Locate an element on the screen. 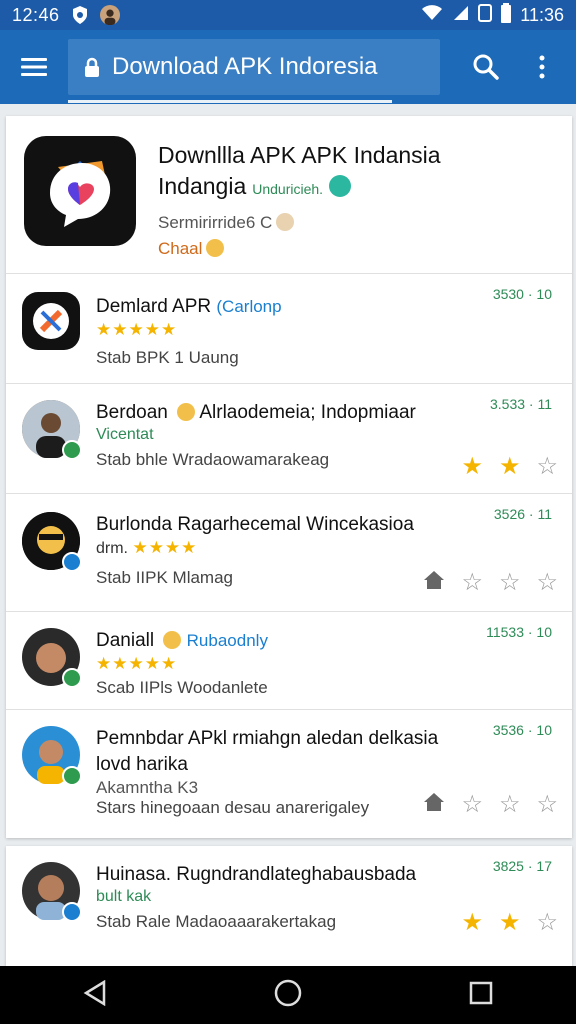 The height and width of the screenshot is (1024, 576). signal-icon is located at coordinates (461, 15).